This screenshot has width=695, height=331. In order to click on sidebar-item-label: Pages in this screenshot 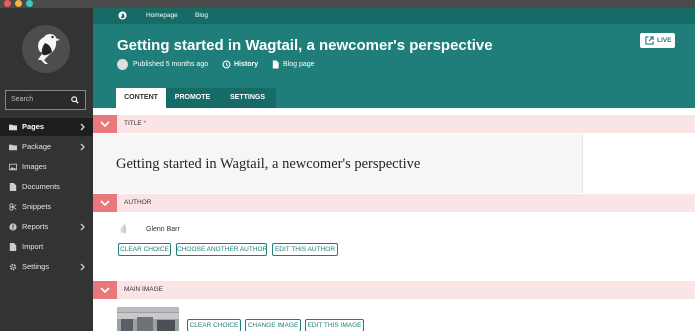, I will do `click(33, 126)`.